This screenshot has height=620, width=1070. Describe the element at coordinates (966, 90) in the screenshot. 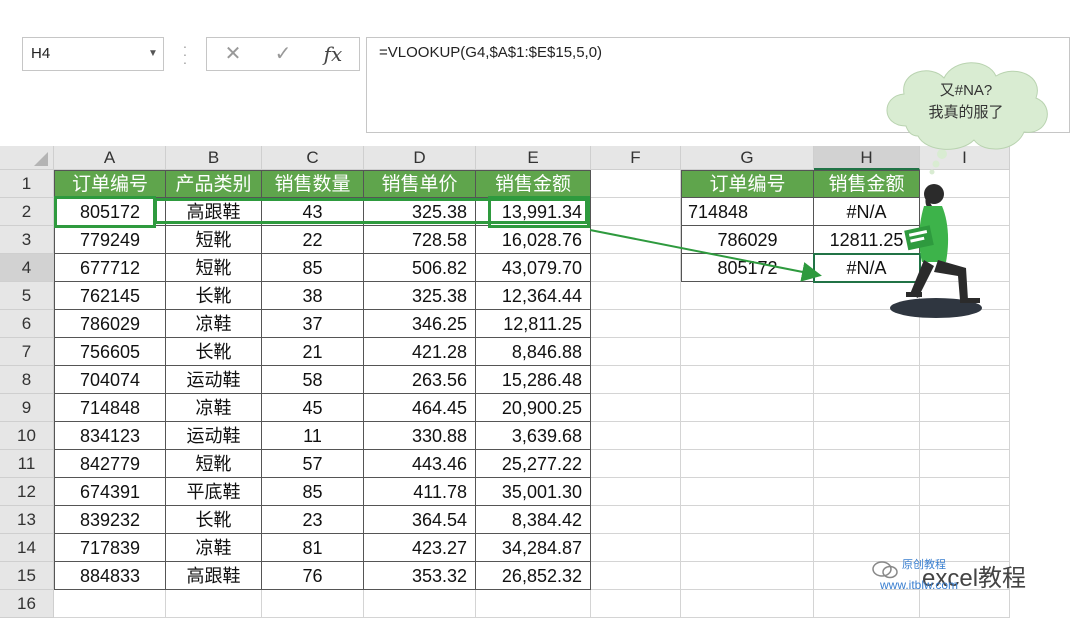

I see `bubble-line-1: 又#NA?` at that location.